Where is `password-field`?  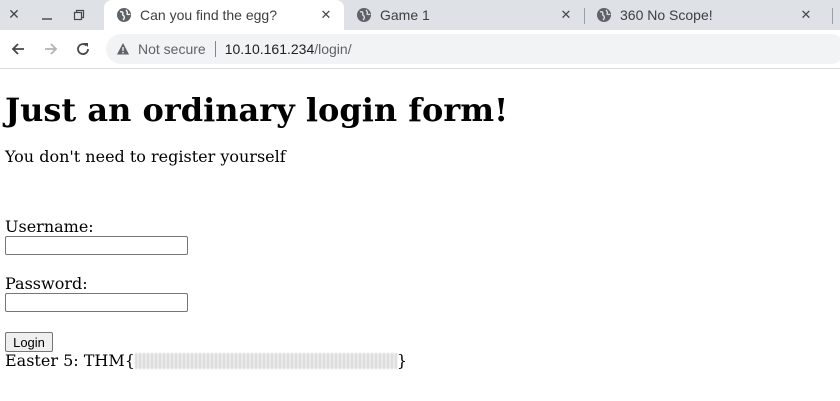 password-field is located at coordinates (96, 302).